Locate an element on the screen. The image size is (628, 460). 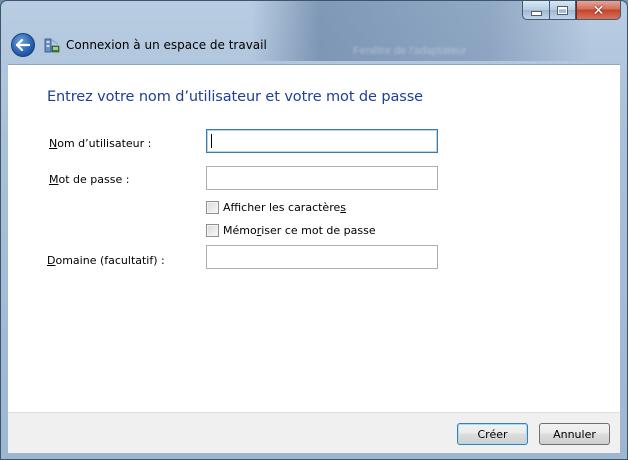
domain-label: Domaine (facultatif) : is located at coordinates (106, 260).